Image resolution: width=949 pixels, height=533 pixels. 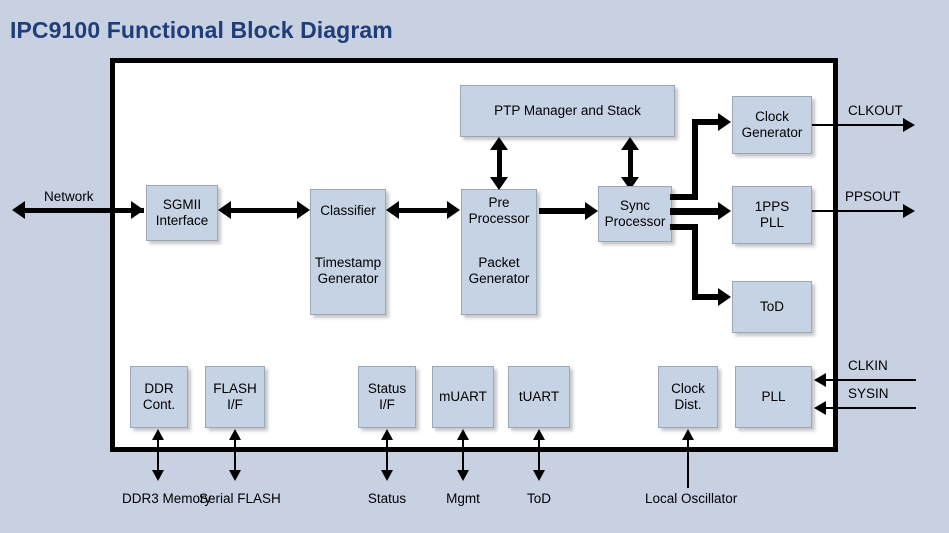 What do you see at coordinates (348, 262) in the screenshot?
I see `block-classifier-line2: Timestamp` at bounding box center [348, 262].